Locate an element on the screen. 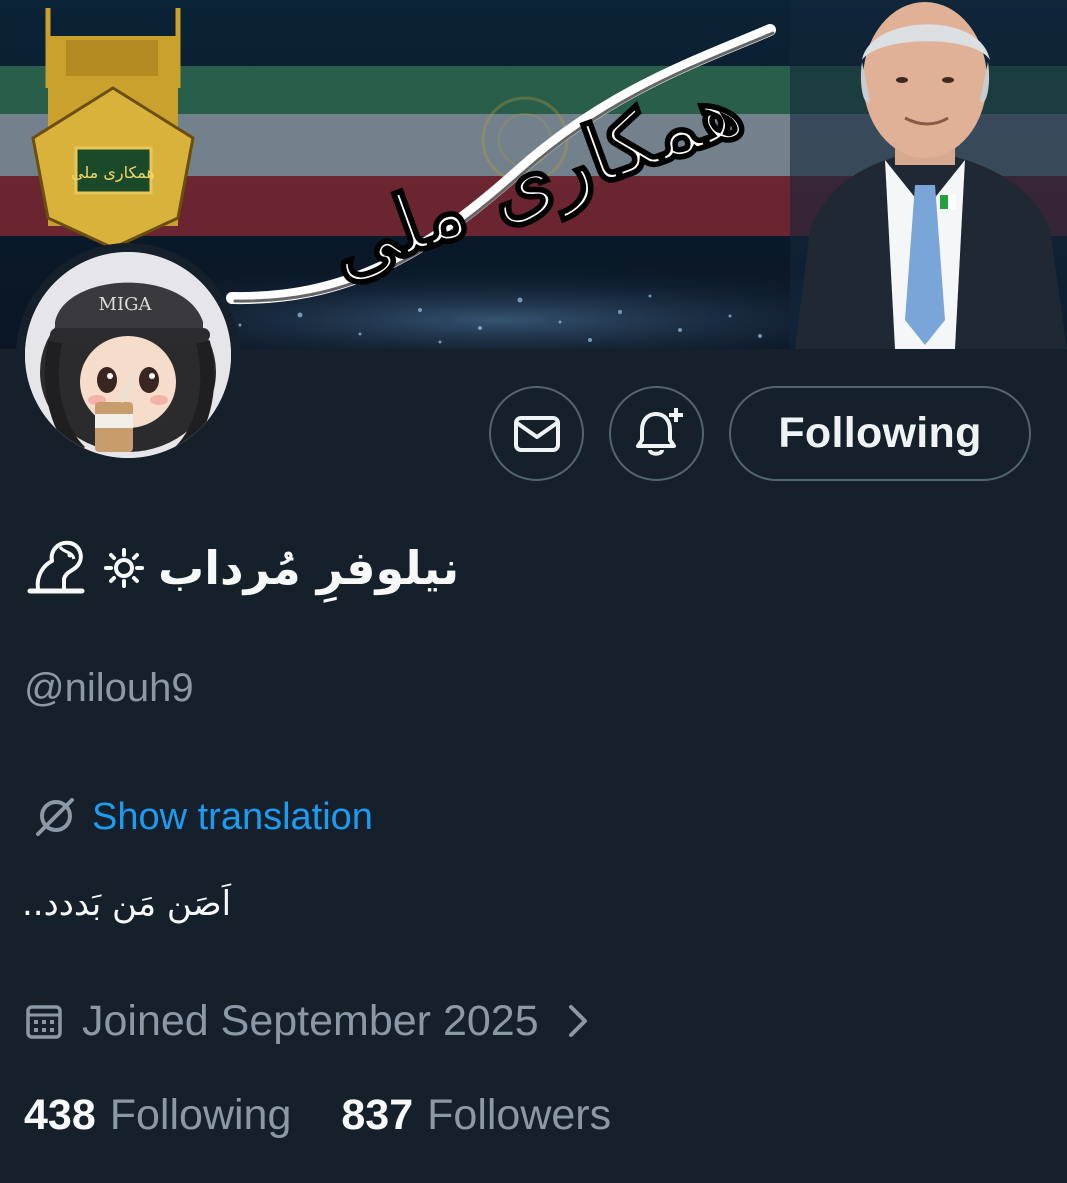 The height and width of the screenshot is (1183, 1067). avatar-cap-text: MIGA is located at coordinates (126, 304).